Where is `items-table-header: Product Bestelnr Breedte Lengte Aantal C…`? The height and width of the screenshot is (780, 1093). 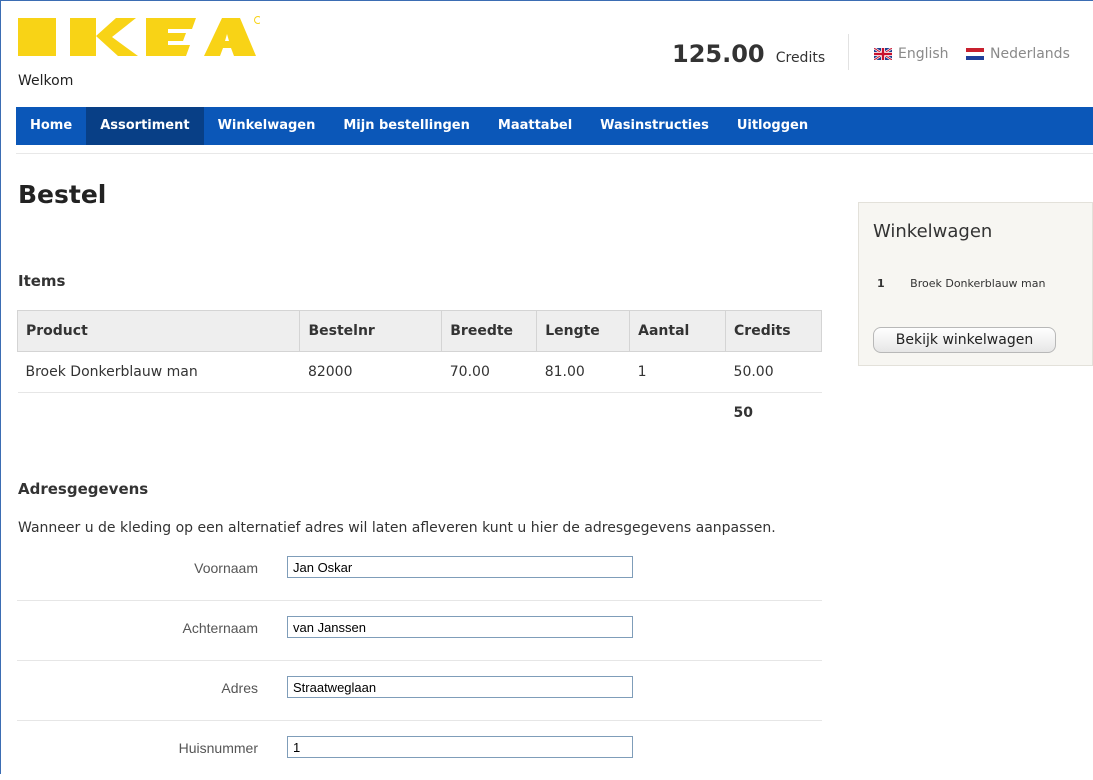 items-table-header: Product Bestelnr Breedte Lengte Aantal C… is located at coordinates (419, 331).